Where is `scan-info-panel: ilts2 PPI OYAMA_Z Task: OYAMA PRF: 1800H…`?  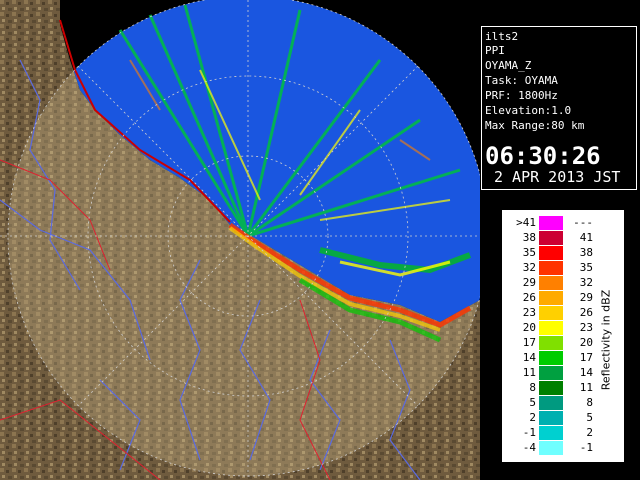 scan-info-panel: ilts2 PPI OYAMA_Z Task: OYAMA PRF: 1800H… is located at coordinates (559, 108).